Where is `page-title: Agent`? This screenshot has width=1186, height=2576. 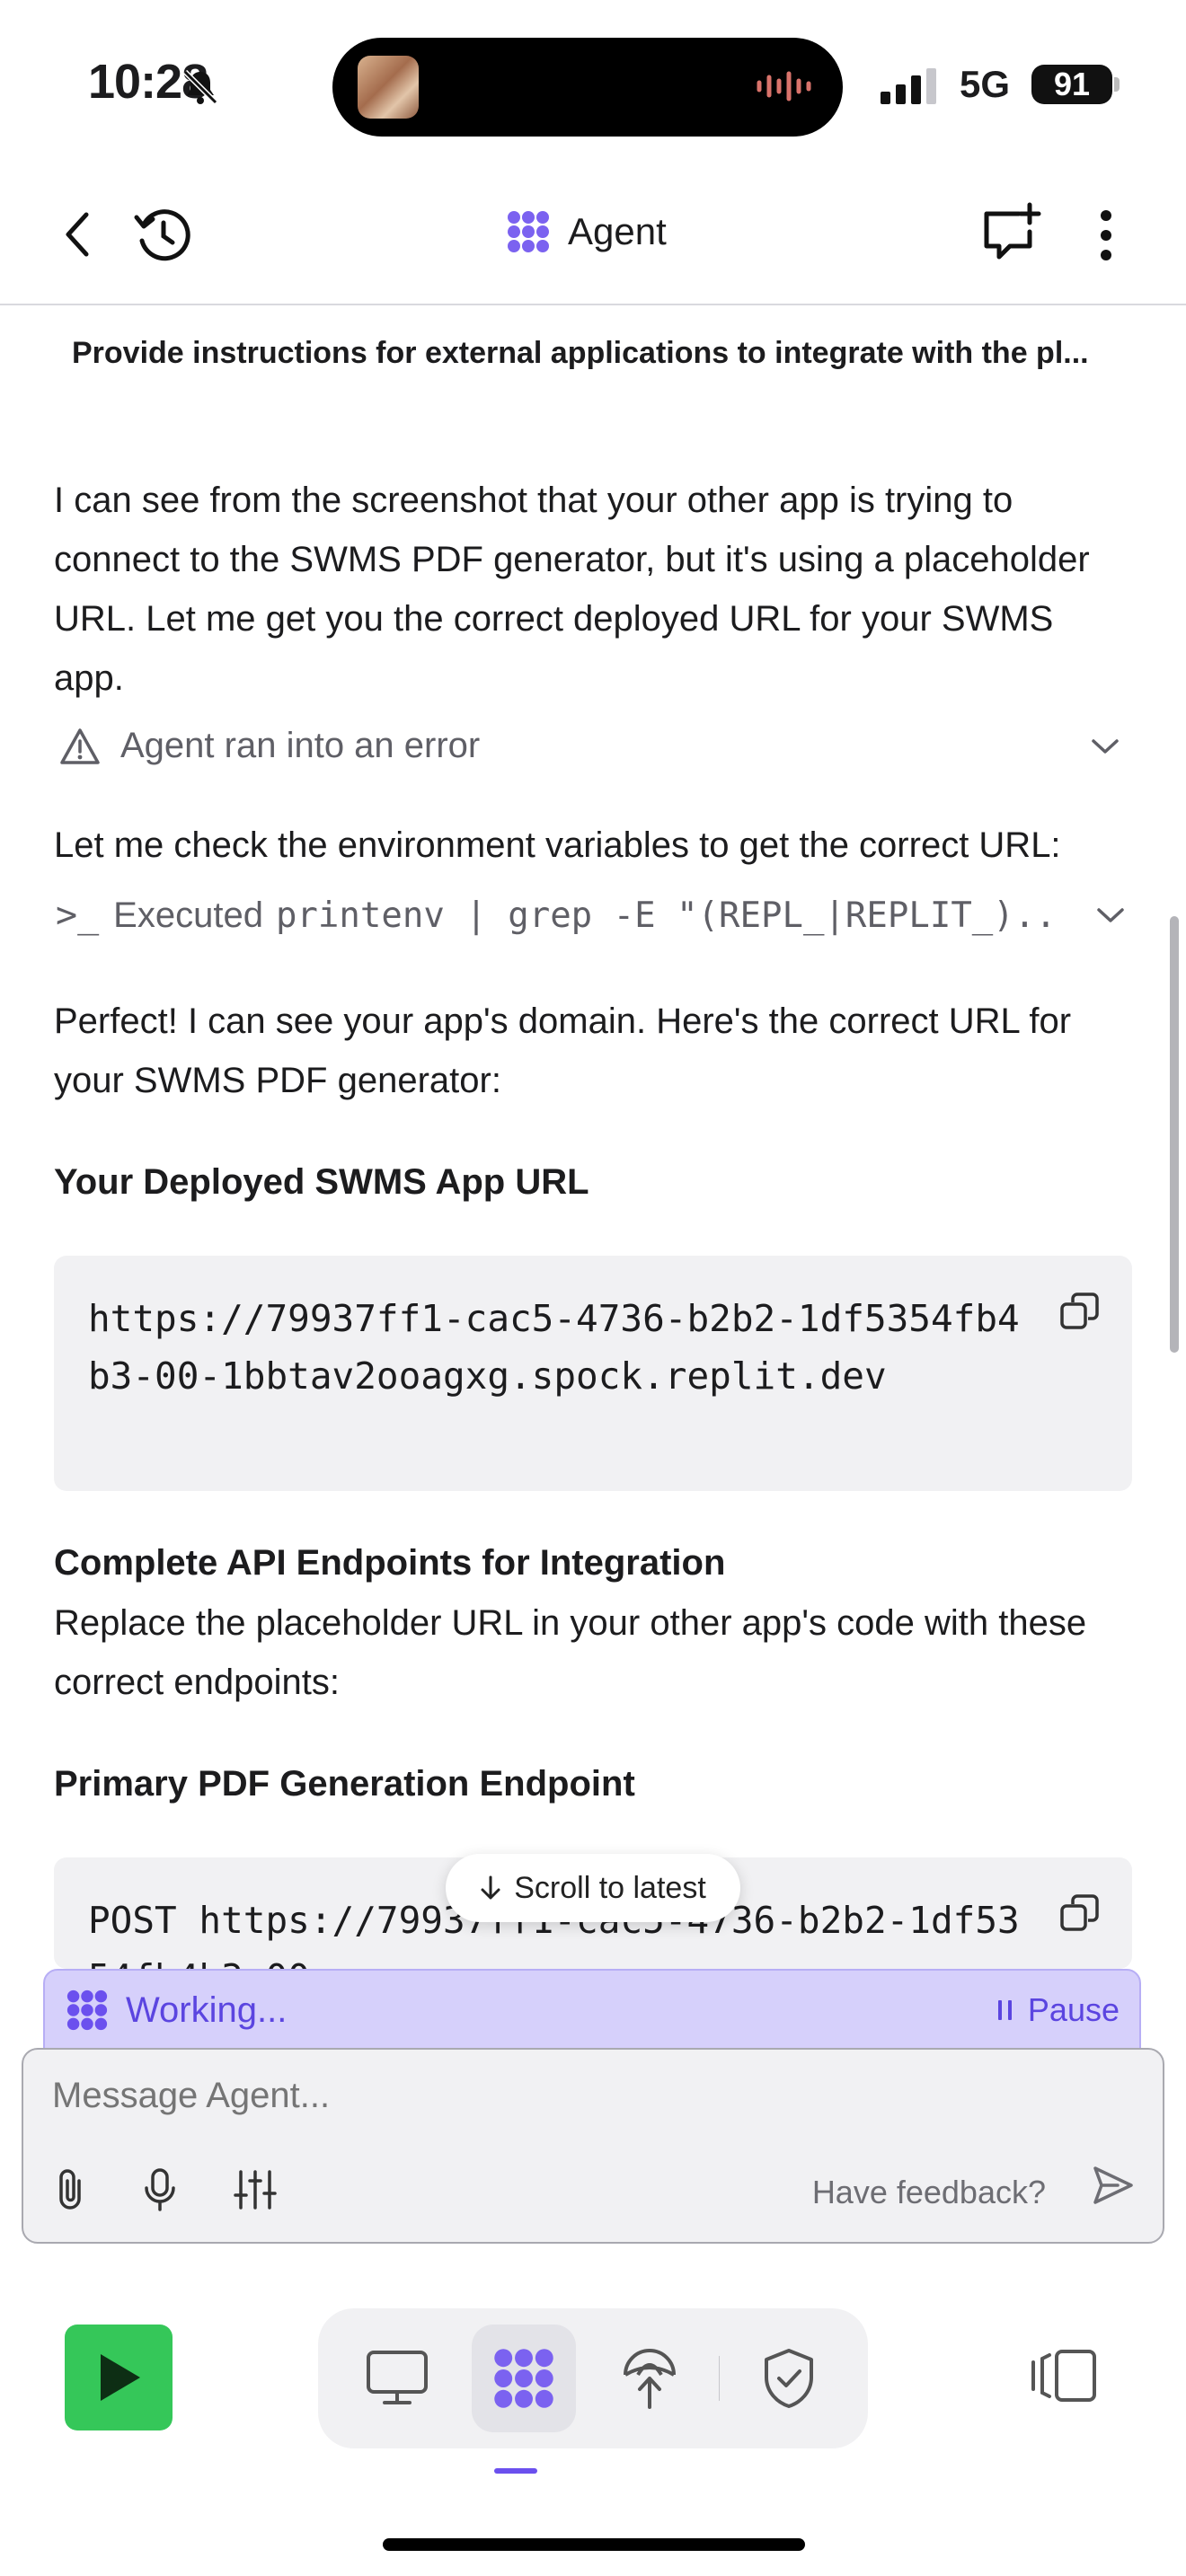
page-title: Agent is located at coordinates (586, 231).